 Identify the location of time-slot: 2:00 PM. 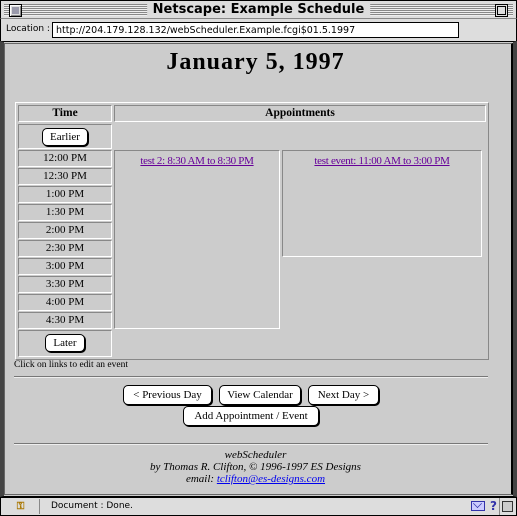
(65, 230).